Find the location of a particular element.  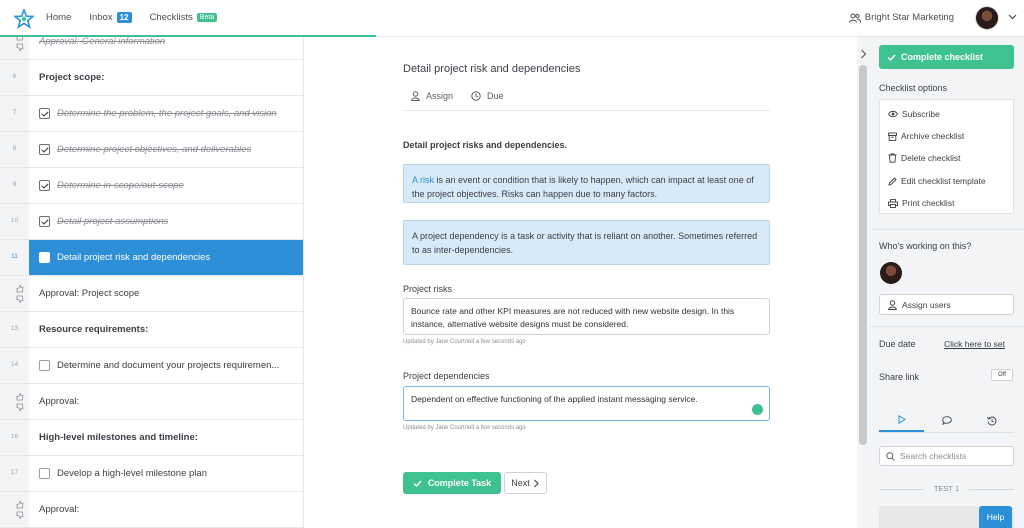

approval-row: Approval: Project scope is located at coordinates (151, 294).